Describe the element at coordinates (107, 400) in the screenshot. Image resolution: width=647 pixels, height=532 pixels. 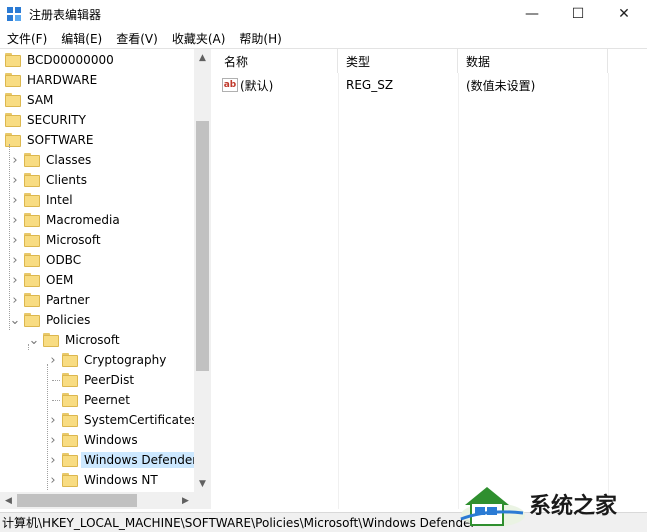
I see `tree-node-label: Peernet` at that location.